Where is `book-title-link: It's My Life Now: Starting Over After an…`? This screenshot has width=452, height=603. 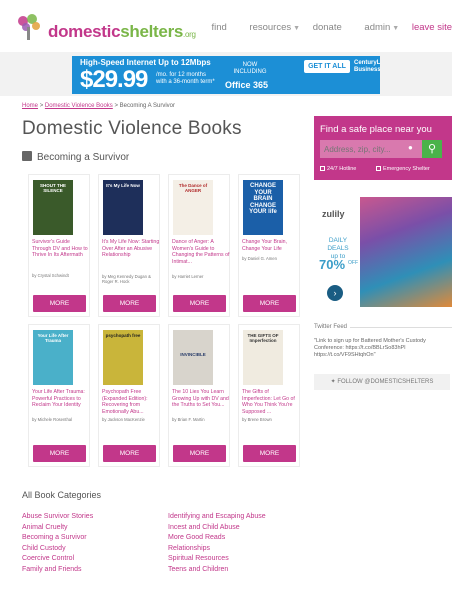 book-title-link: It's My Life Now: Starting Over After an… is located at coordinates (131, 249).